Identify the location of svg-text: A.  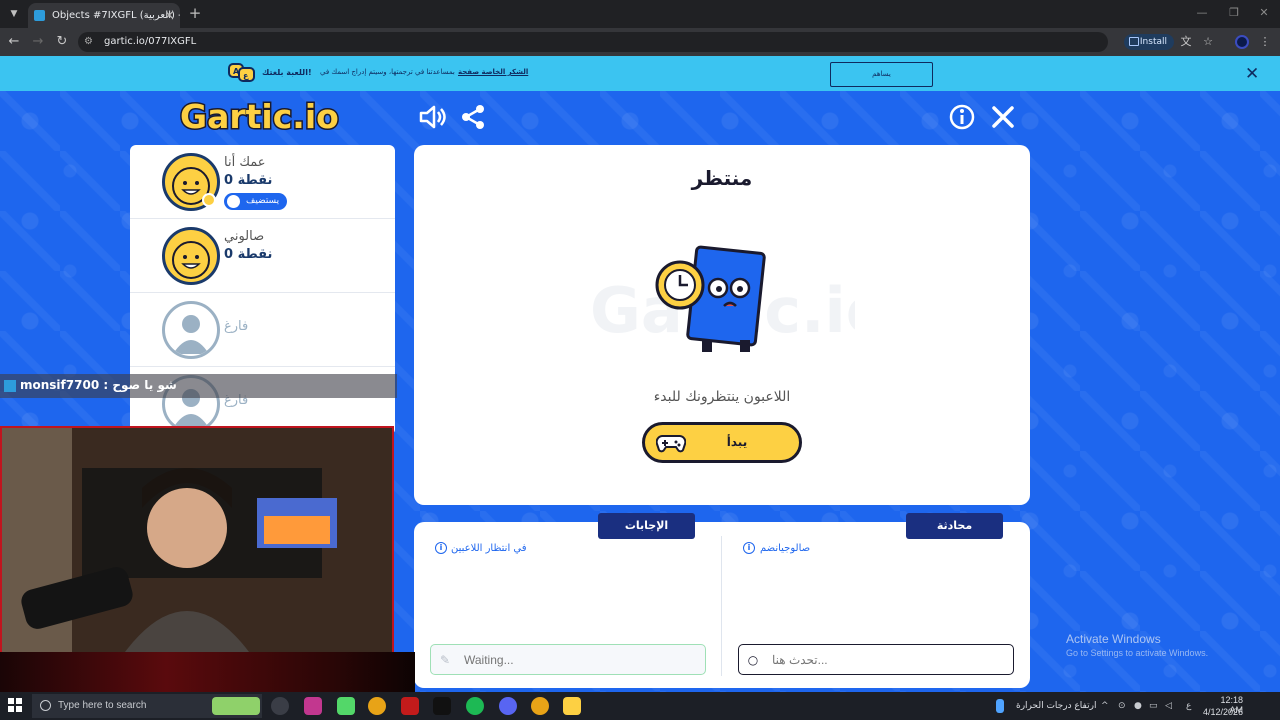
(236, 71).